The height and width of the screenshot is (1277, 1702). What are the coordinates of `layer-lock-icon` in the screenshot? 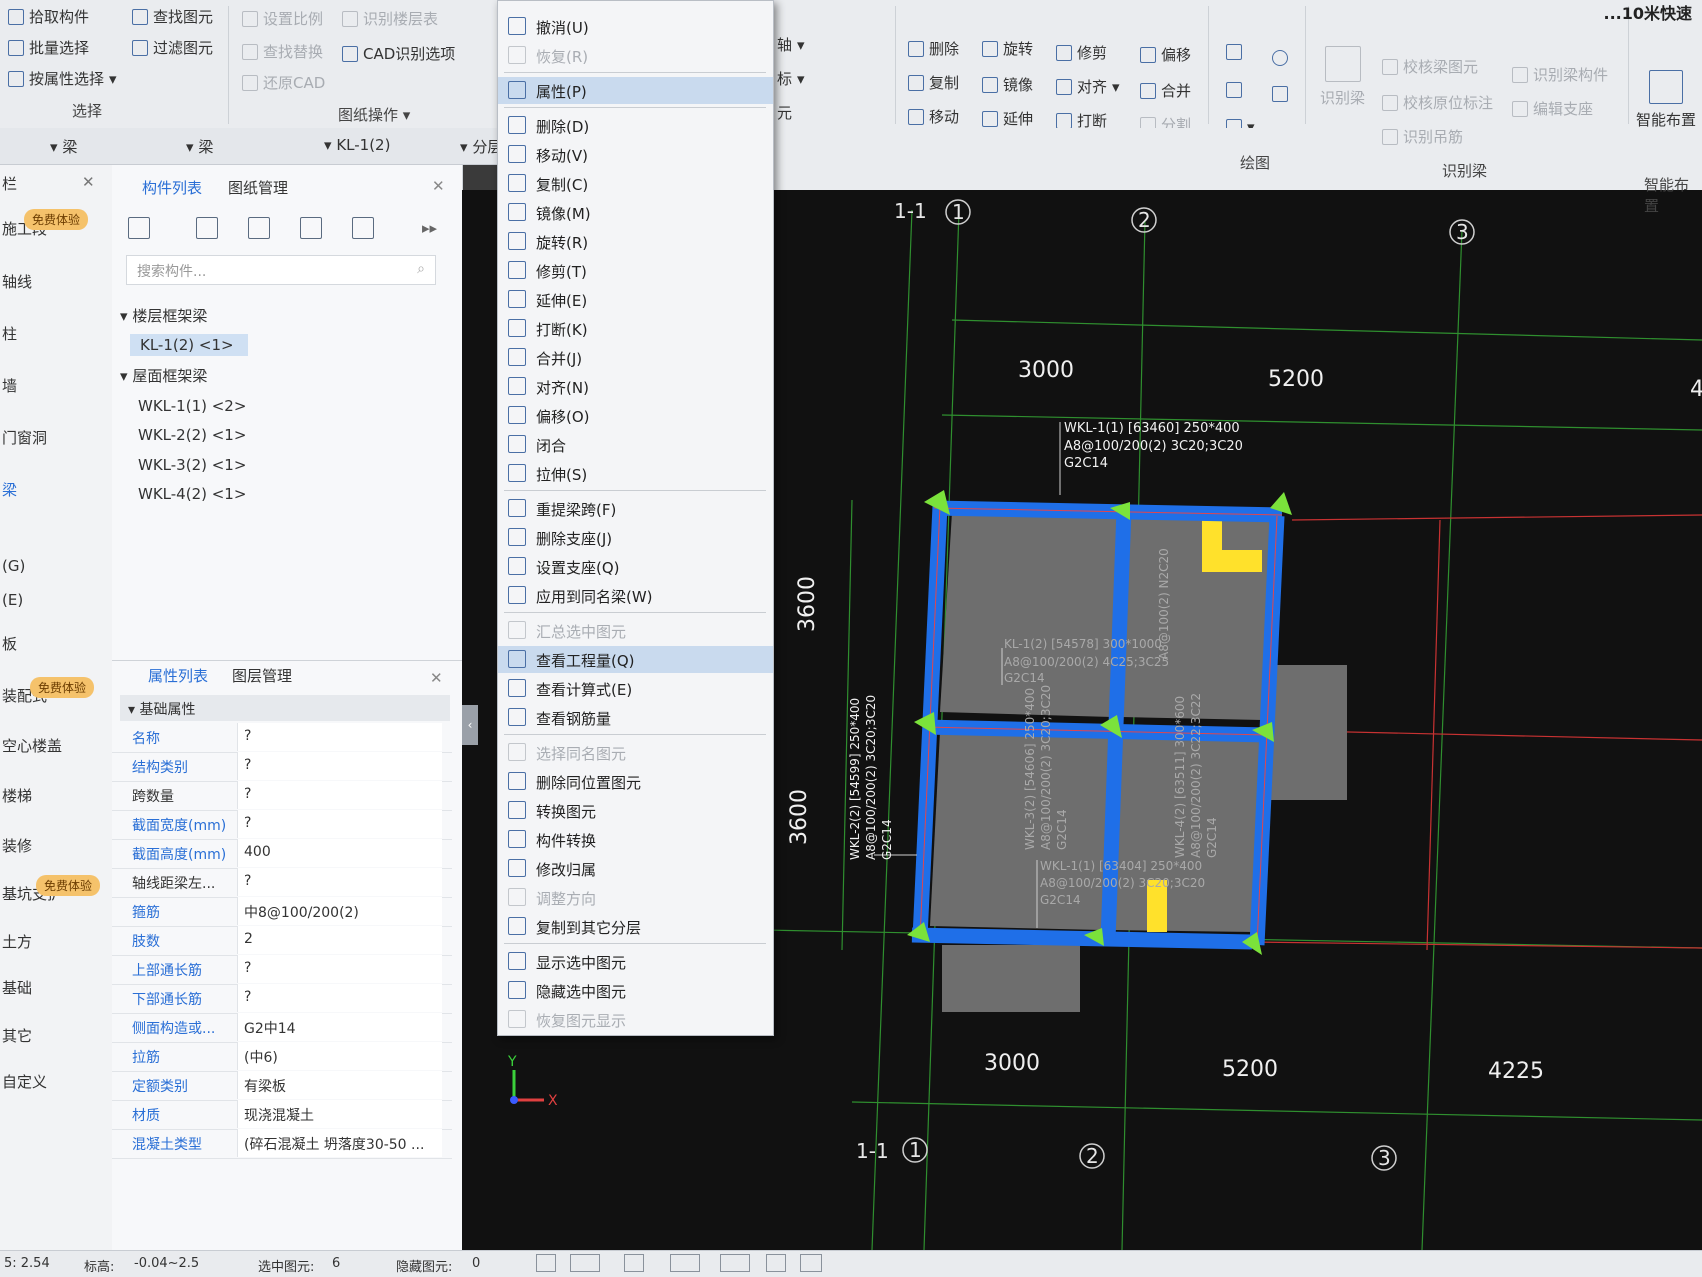 It's located at (776, 1263).